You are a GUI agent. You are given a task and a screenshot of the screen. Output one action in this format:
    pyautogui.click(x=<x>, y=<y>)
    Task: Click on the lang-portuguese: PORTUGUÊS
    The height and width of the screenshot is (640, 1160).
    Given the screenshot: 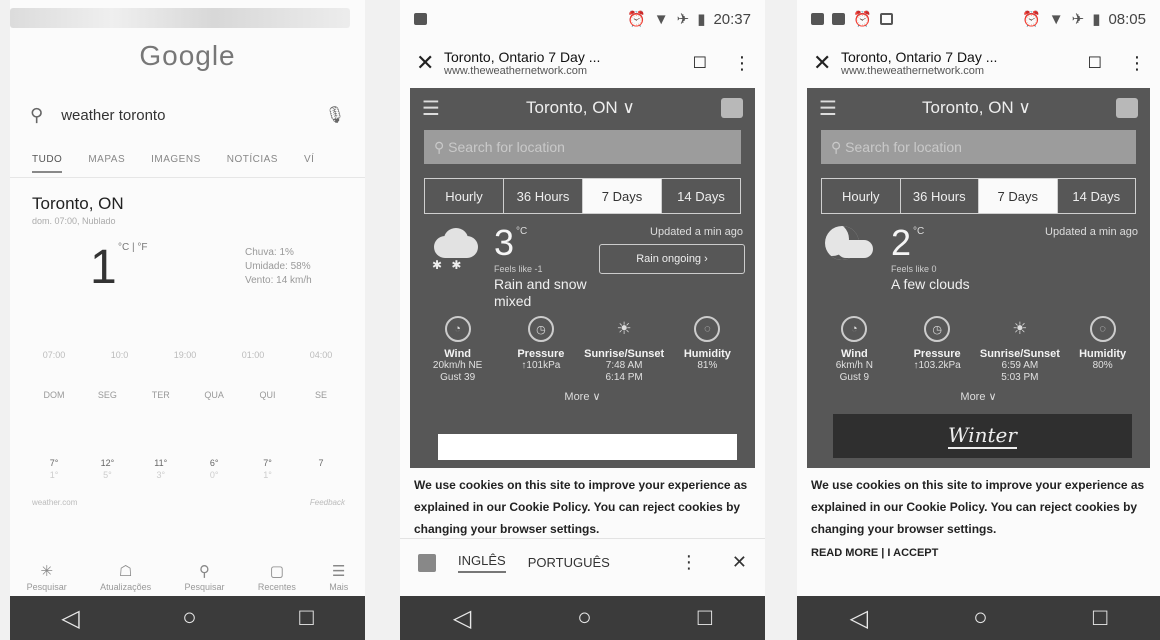 What is the action you would take?
    pyautogui.click(x=569, y=562)
    